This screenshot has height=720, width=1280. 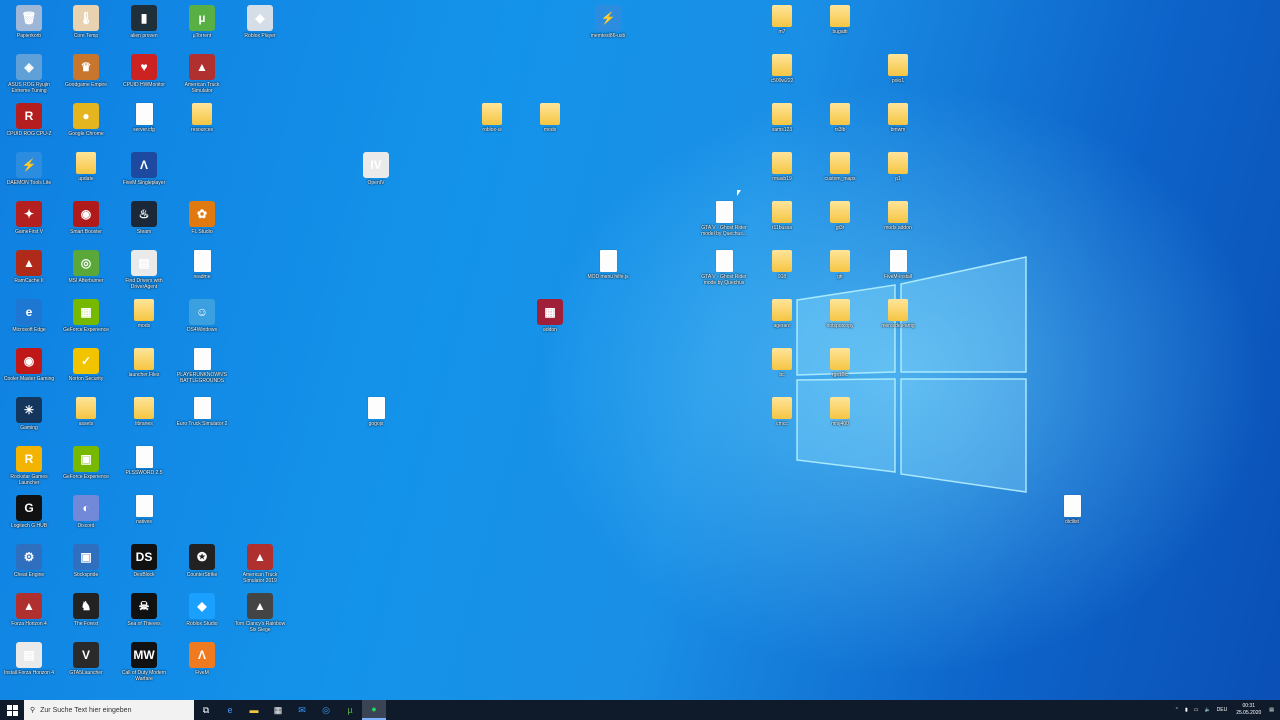 What do you see at coordinates (86, 27) in the screenshot?
I see `desktop-icon: 🌡 Core Temp` at bounding box center [86, 27].